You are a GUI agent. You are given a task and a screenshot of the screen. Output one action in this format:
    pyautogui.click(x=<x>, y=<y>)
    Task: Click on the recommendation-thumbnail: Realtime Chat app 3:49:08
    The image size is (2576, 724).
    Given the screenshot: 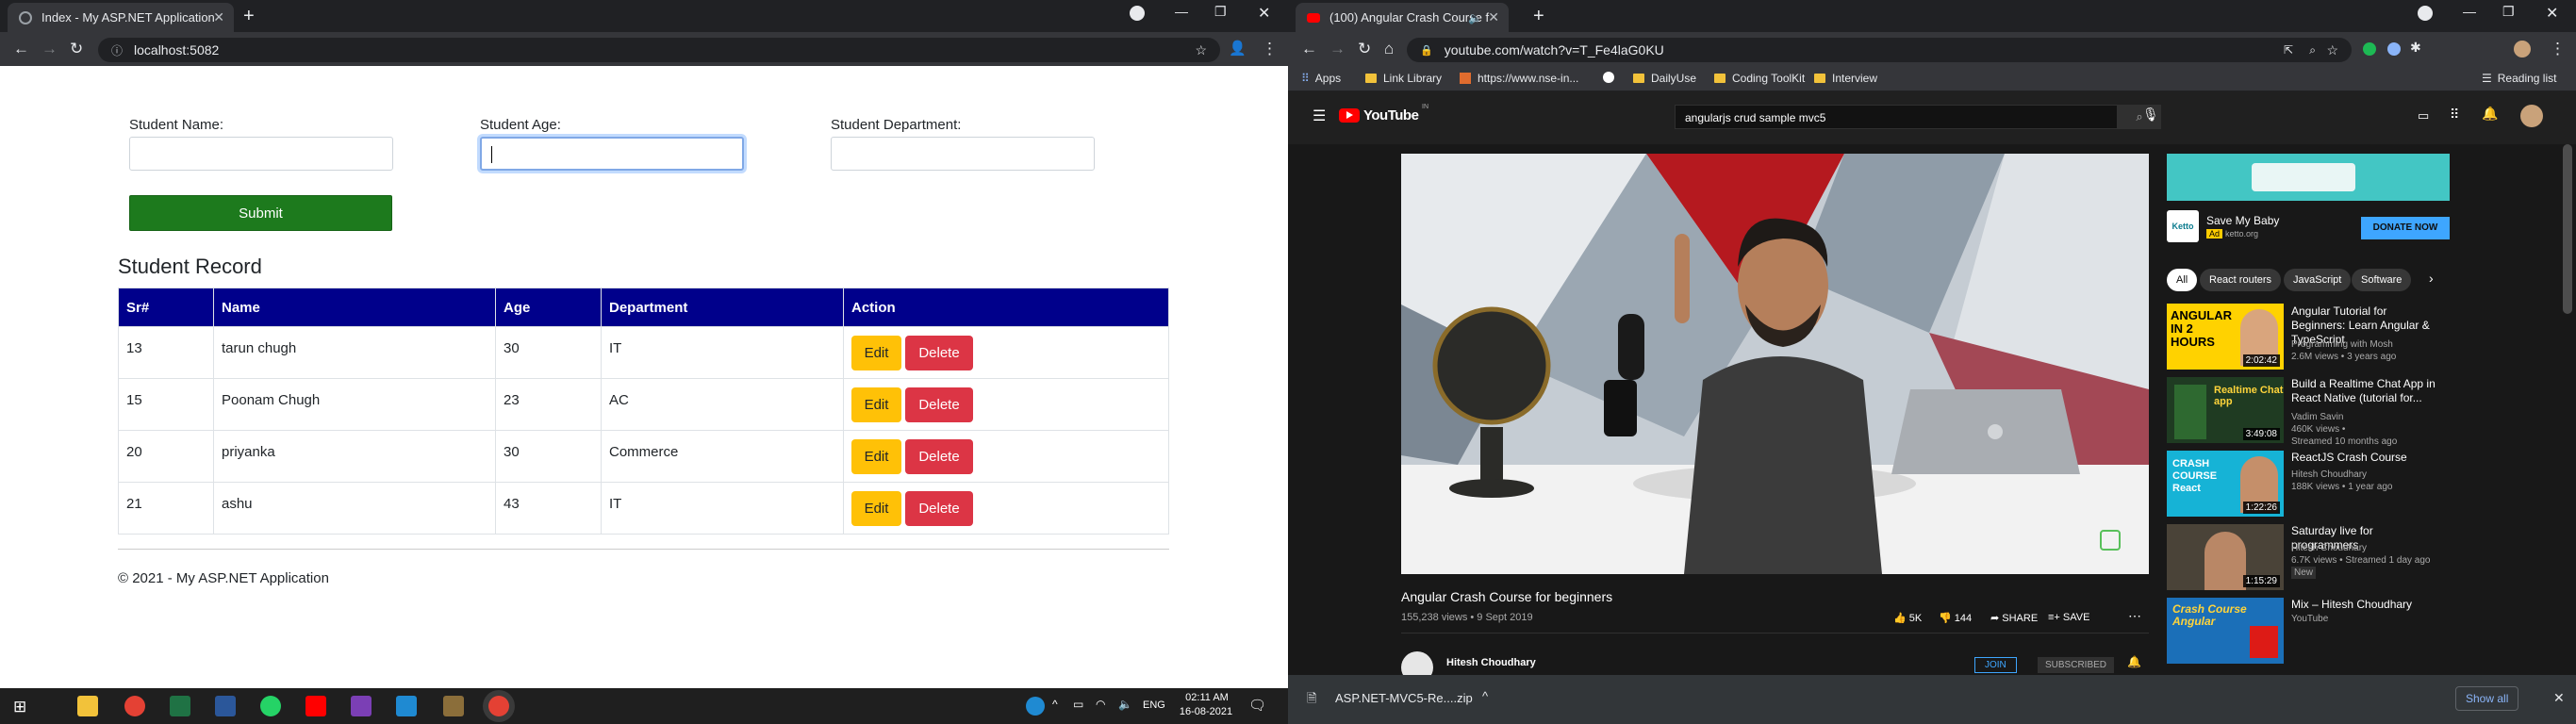 What is the action you would take?
    pyautogui.click(x=2225, y=410)
    